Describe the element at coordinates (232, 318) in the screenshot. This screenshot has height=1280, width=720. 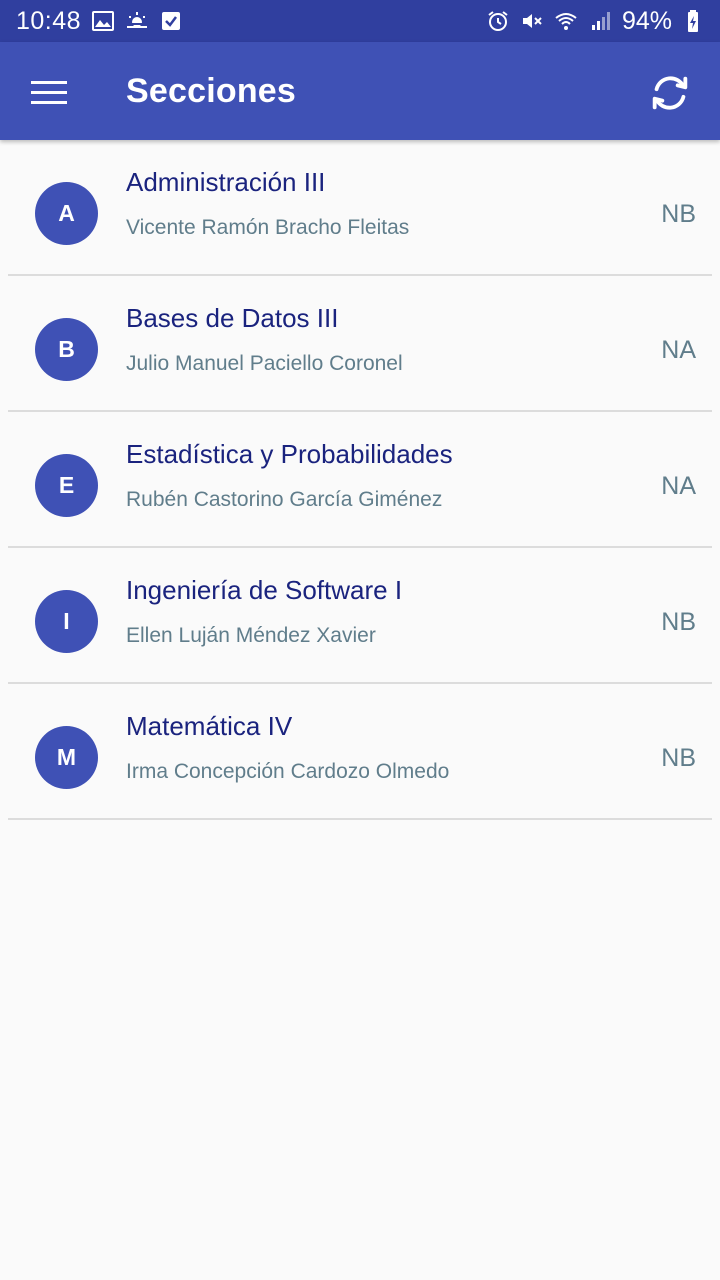
I see `section-title: Bases de Datos III` at that location.